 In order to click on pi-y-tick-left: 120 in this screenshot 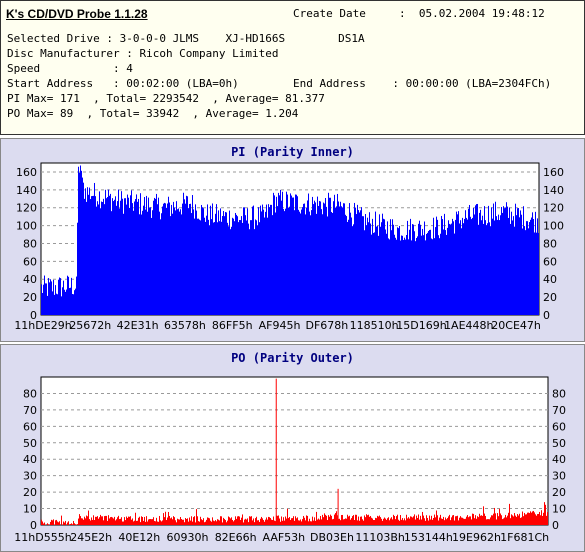, I will do `click(26, 208)`.